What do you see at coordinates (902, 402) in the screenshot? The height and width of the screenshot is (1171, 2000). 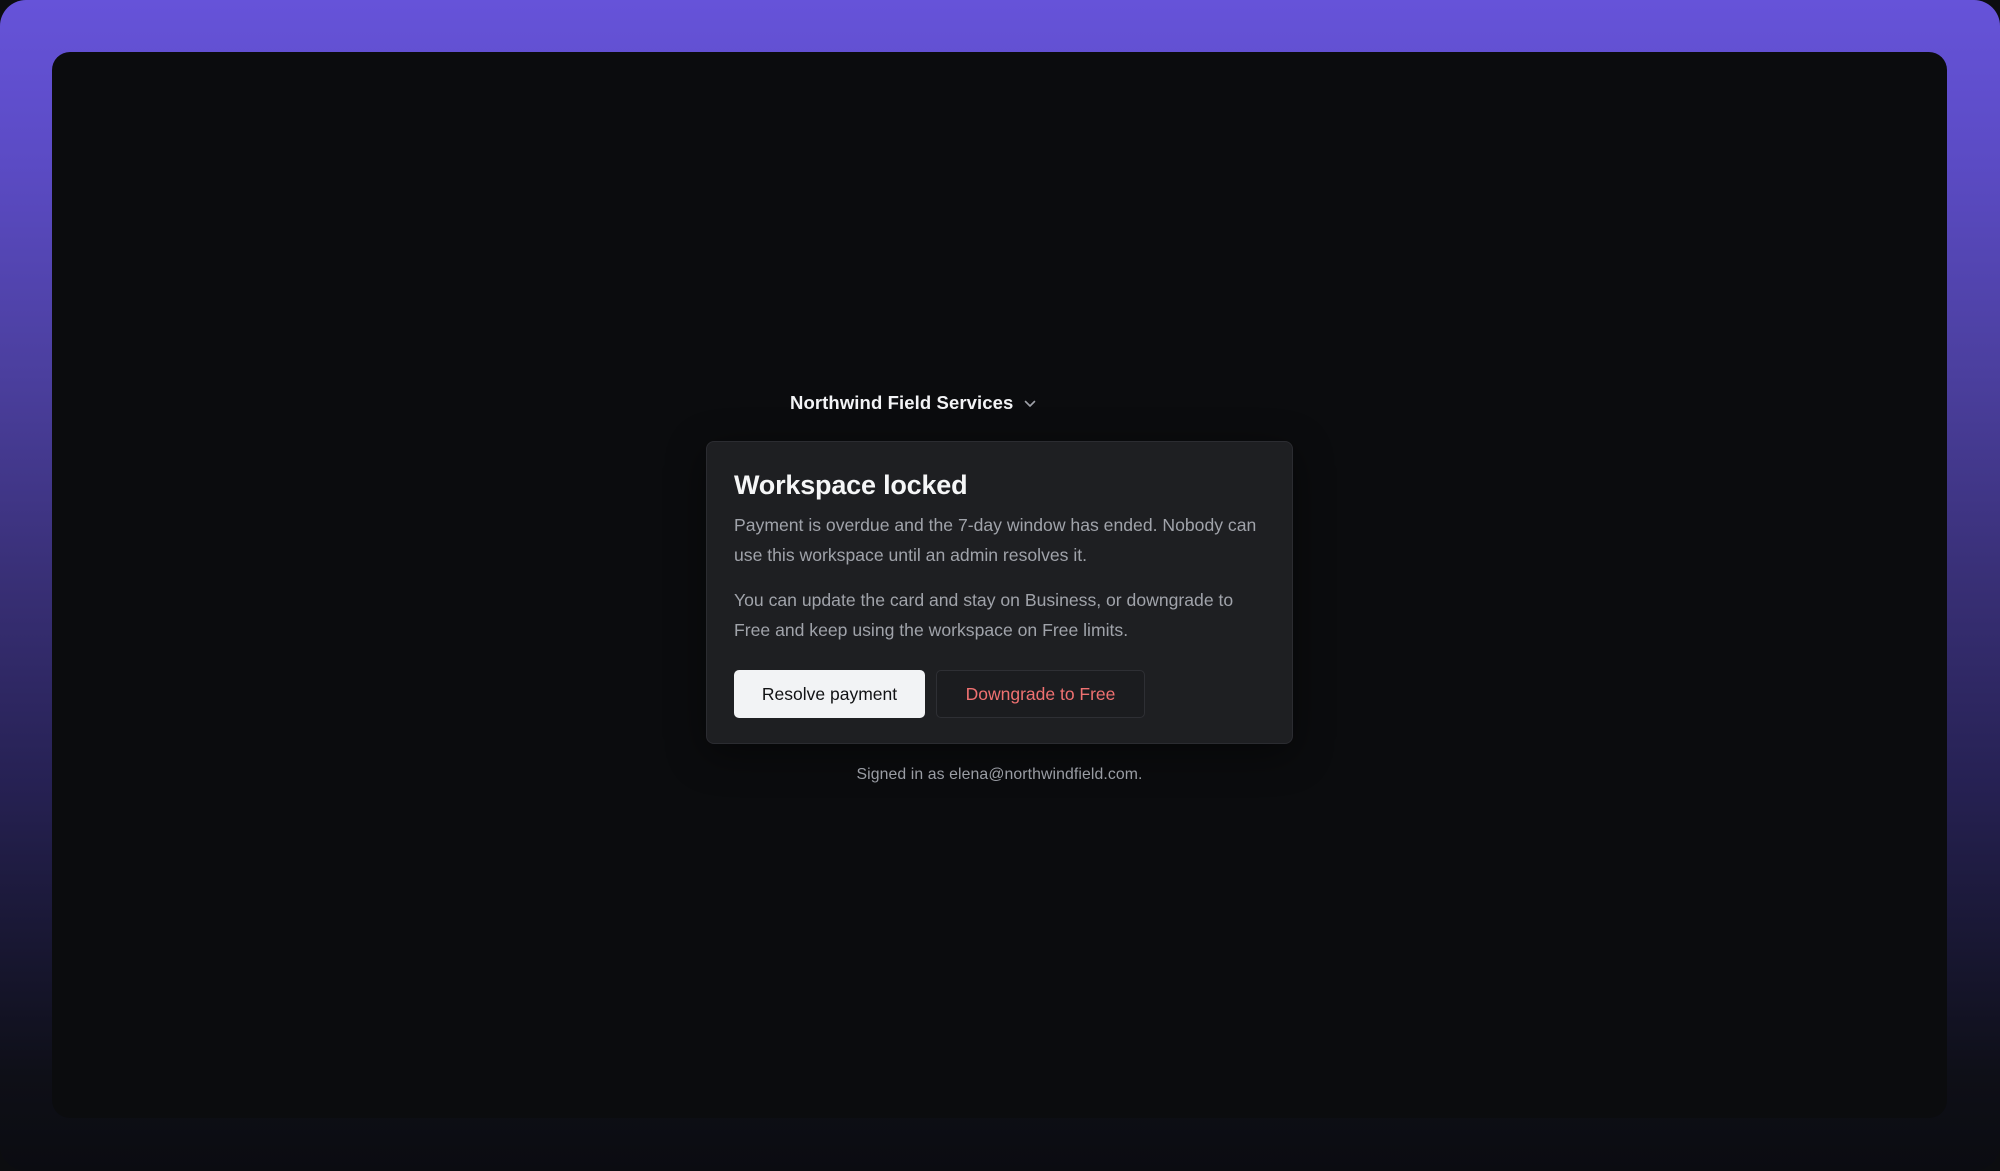 I see `workspace-name: Northwind Field Services` at bounding box center [902, 402].